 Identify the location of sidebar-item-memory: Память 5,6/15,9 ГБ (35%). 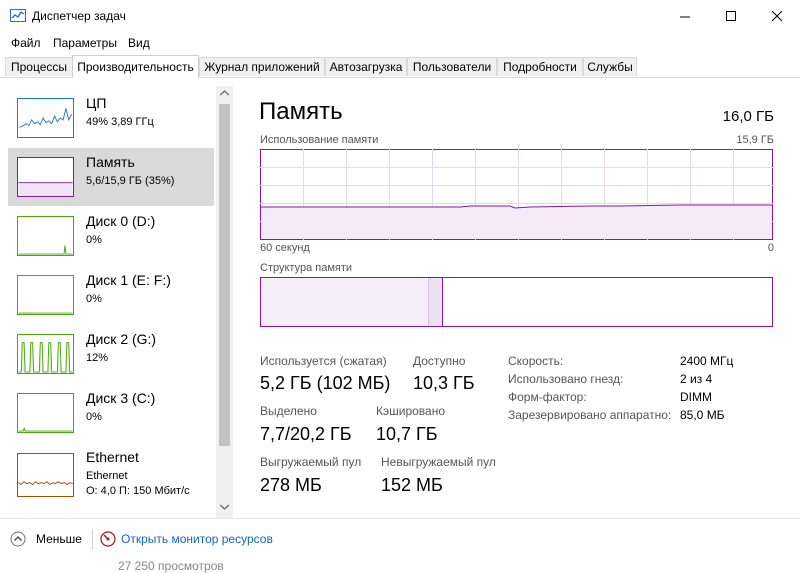
(111, 177).